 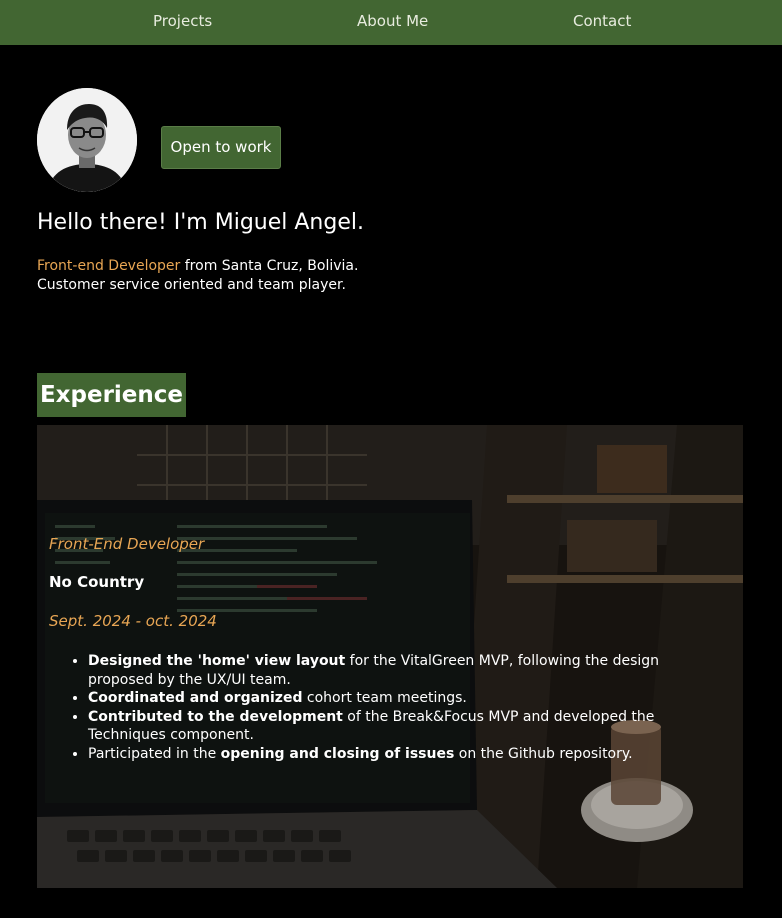 What do you see at coordinates (109, 266) in the screenshot?
I see `role-text: Front-end Developer` at bounding box center [109, 266].